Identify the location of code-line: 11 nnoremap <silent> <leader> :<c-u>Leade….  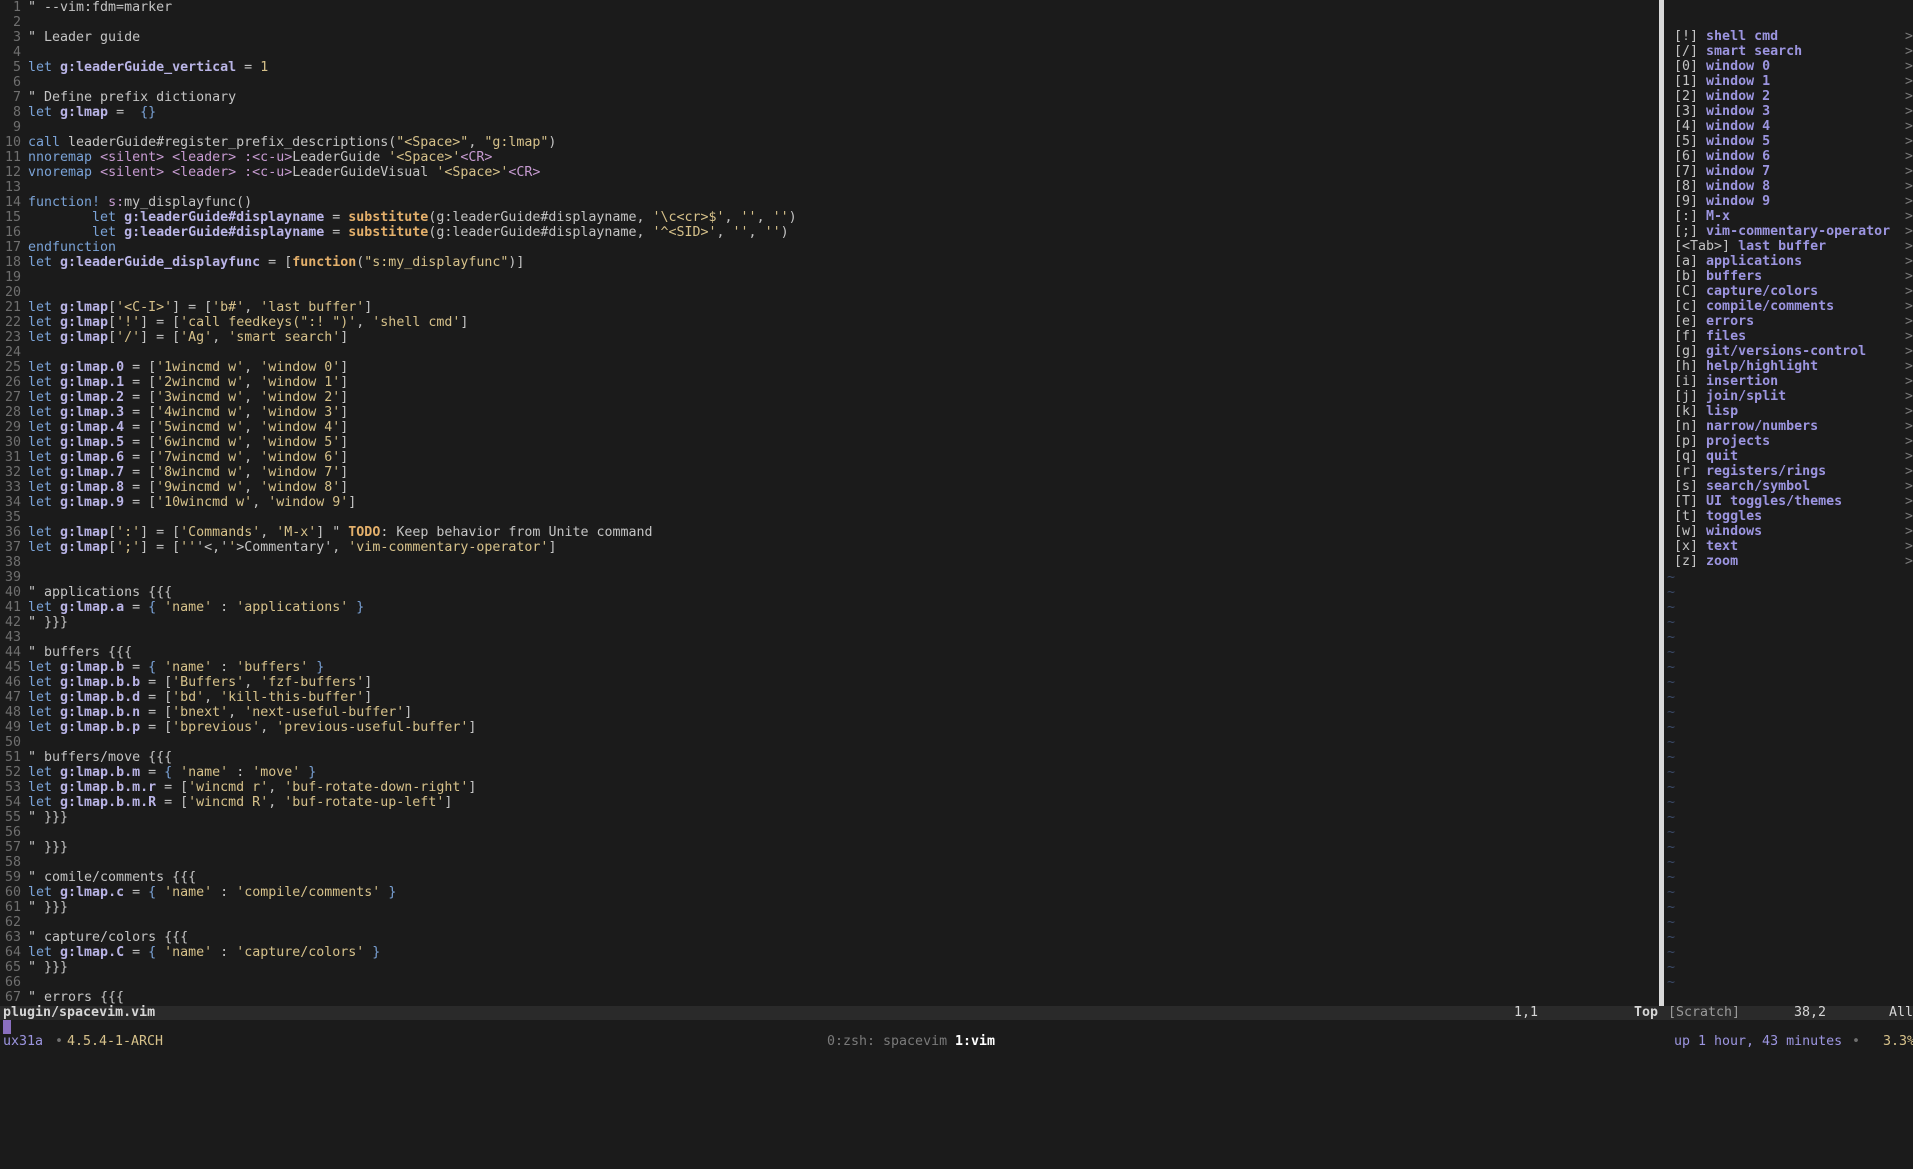
(829, 157).